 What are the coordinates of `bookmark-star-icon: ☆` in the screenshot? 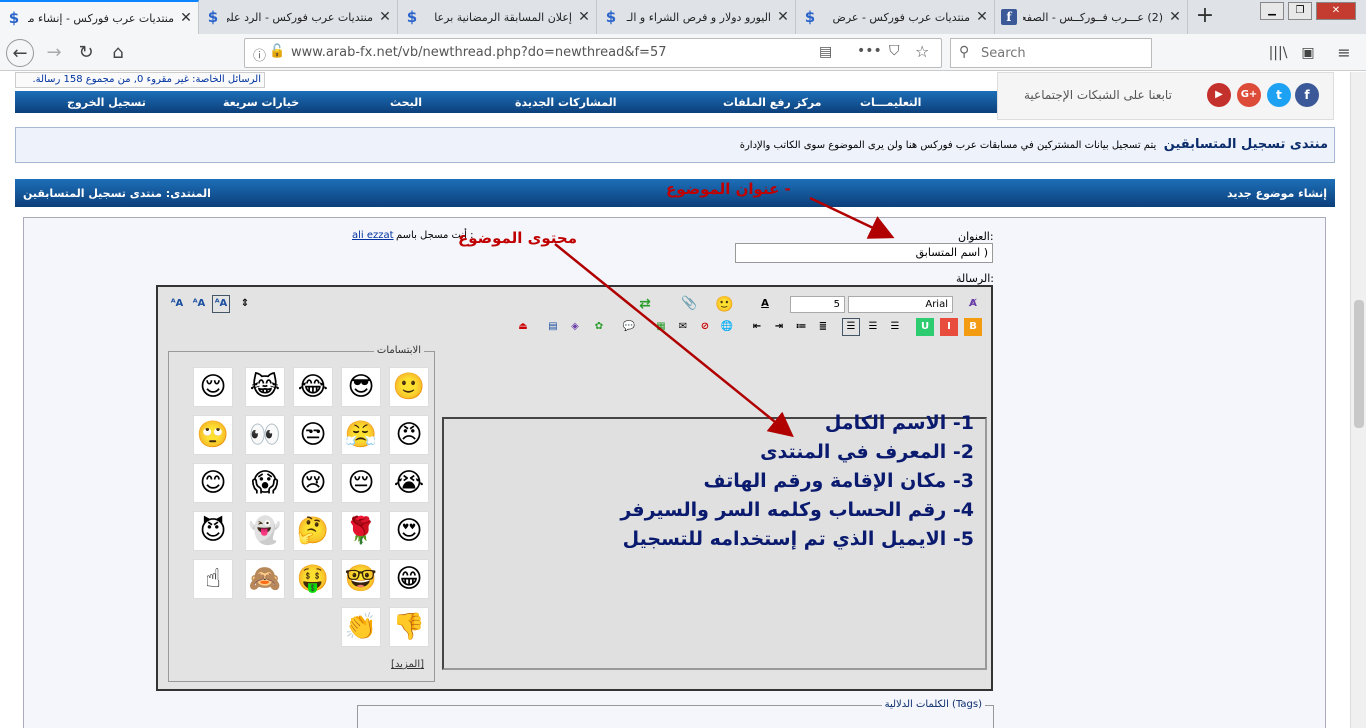 It's located at (922, 51).